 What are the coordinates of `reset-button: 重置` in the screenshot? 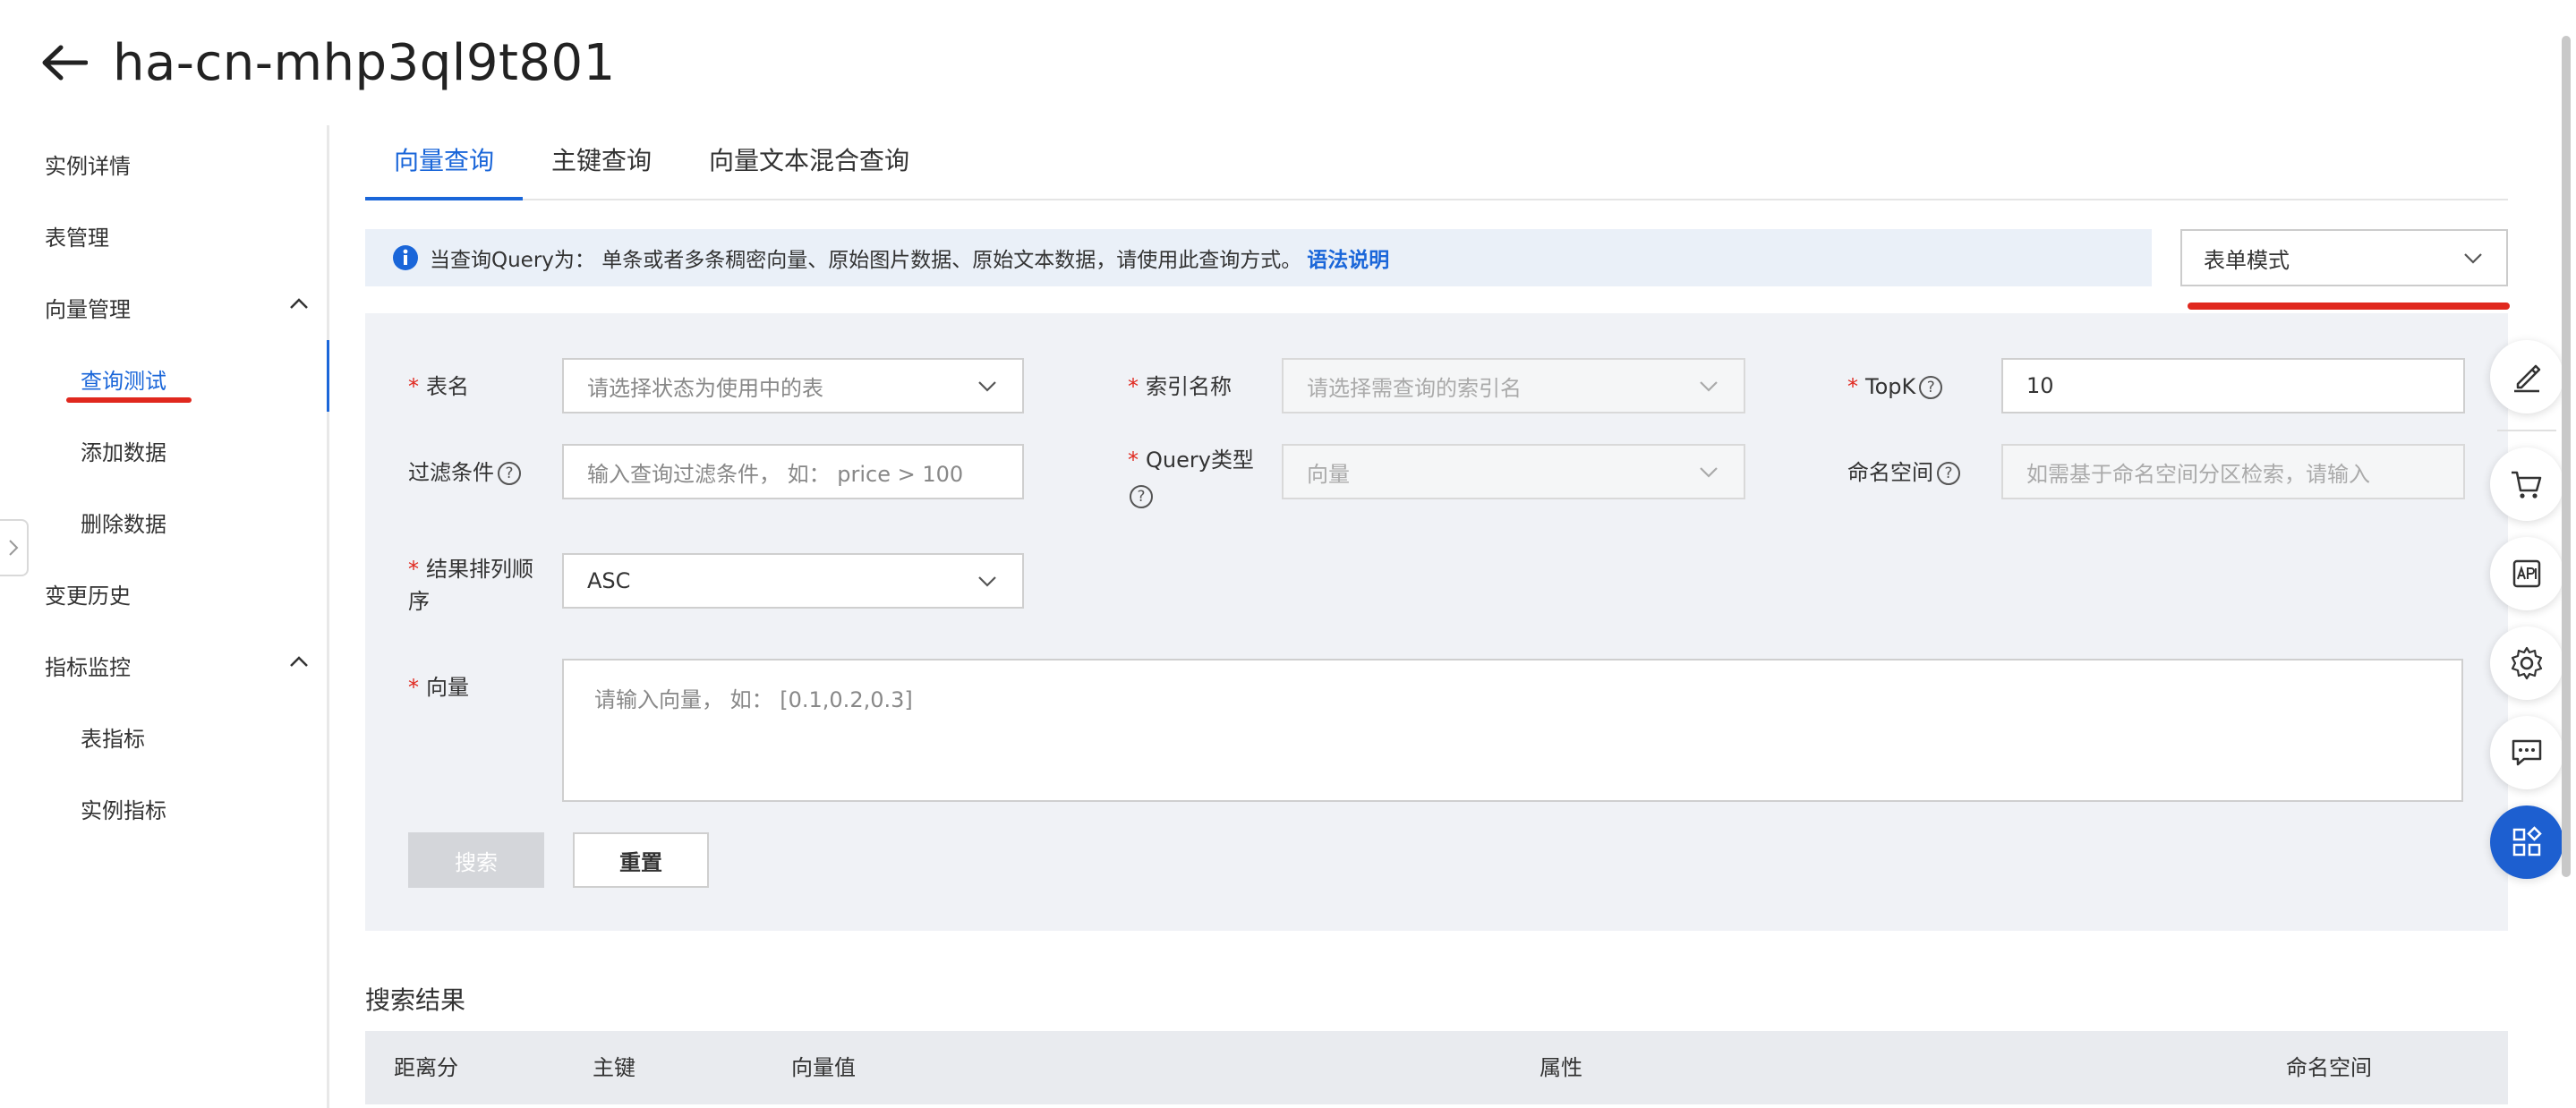 It's located at (641, 860).